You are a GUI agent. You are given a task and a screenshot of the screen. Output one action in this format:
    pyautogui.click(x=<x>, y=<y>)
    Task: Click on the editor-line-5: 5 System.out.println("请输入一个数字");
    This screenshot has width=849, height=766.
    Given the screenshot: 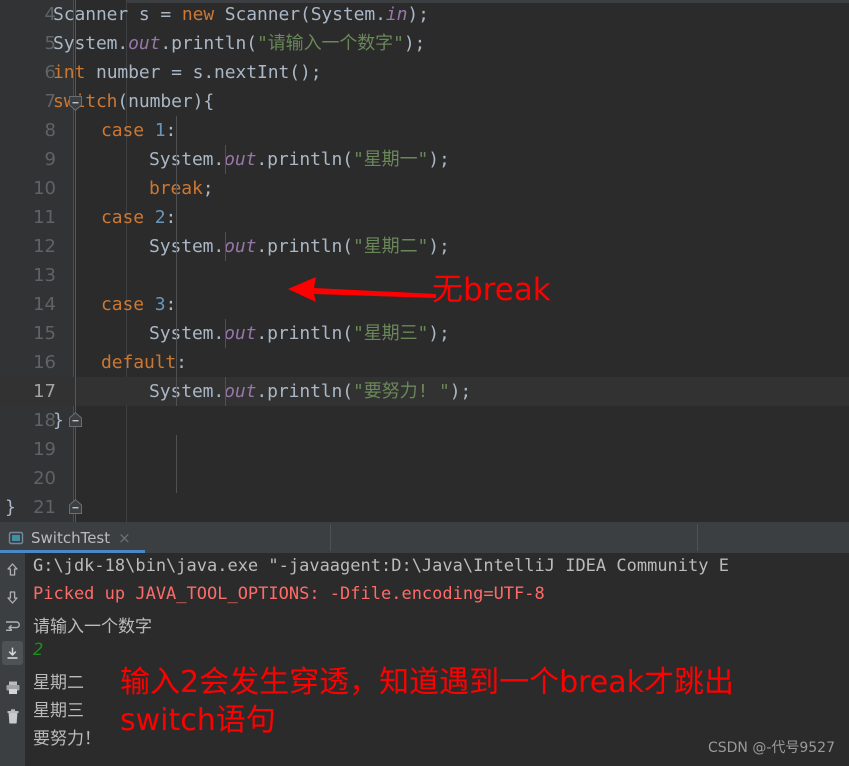 What is the action you would take?
    pyautogui.click(x=424, y=43)
    